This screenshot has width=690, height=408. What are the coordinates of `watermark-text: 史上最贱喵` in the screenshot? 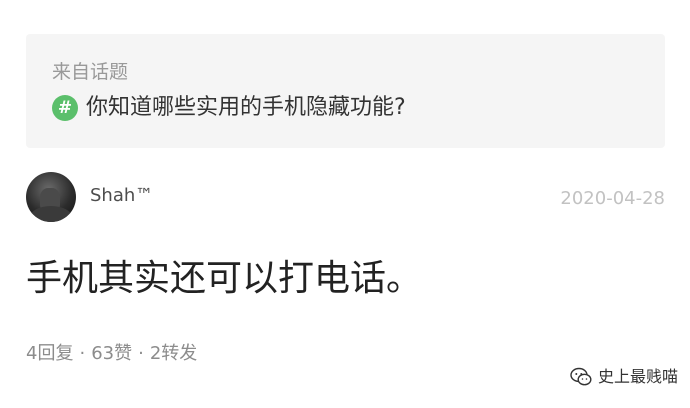 It's located at (637, 376).